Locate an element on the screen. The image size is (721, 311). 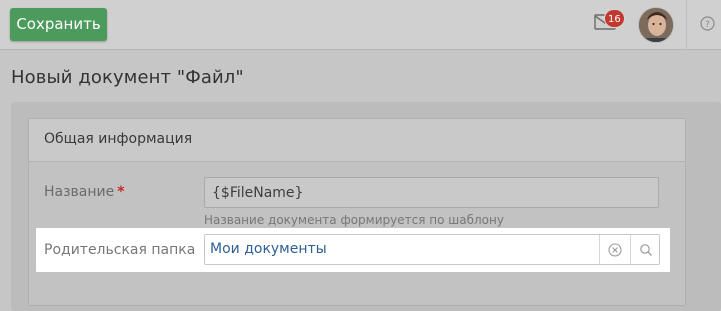
name-label: Название * is located at coordinates (84, 192).